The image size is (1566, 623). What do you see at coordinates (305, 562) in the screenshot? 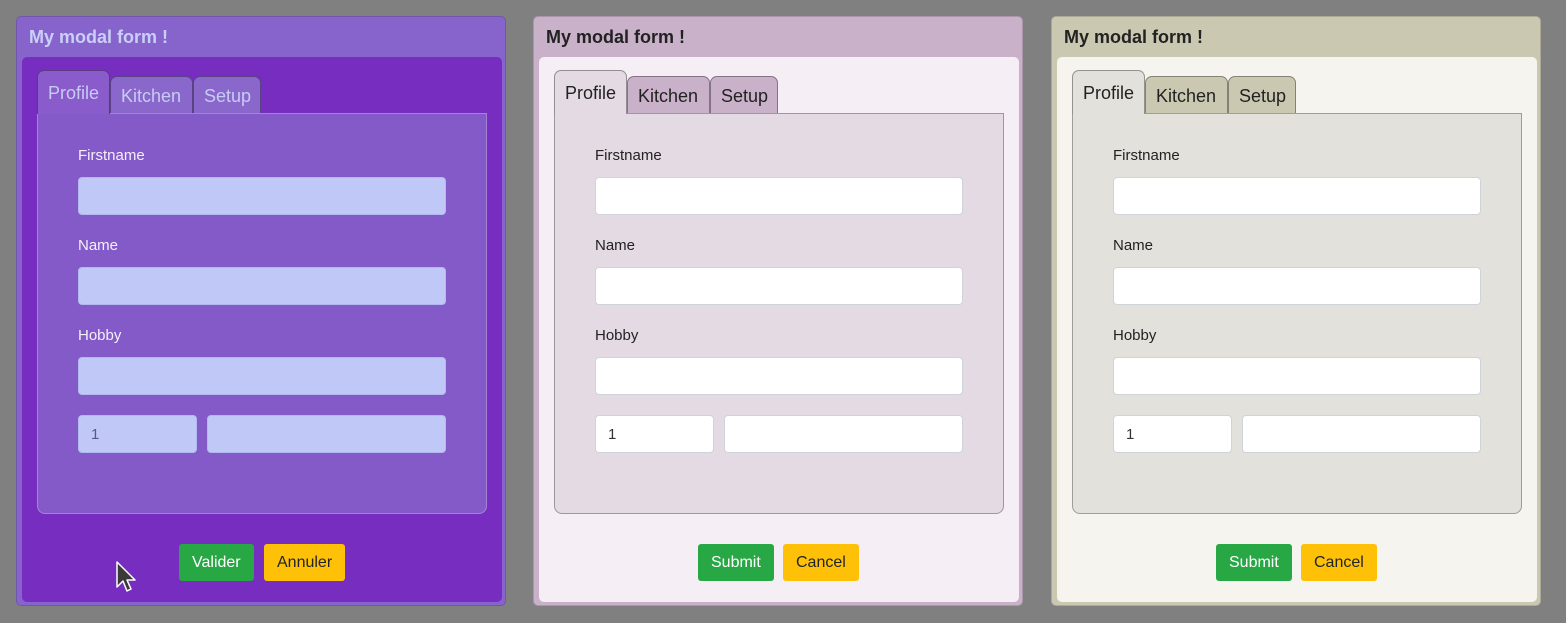
I see `cancel-button: Annuler` at bounding box center [305, 562].